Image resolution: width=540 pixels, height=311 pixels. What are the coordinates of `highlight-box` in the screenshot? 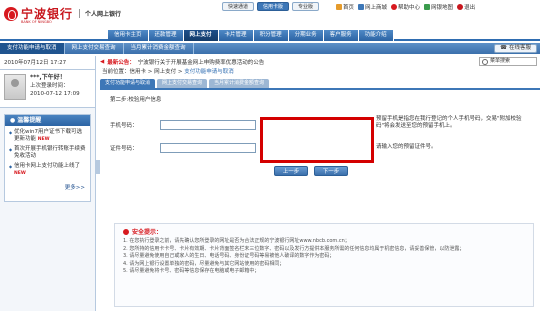 It's located at (317, 140).